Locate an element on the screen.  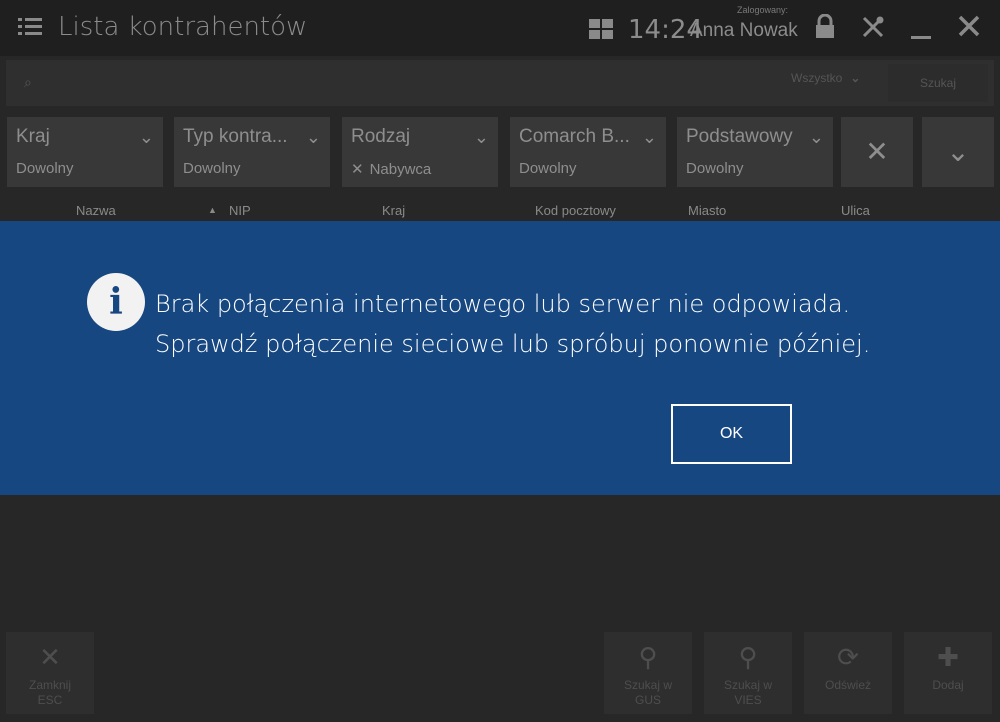
column-header-kraj: Kraj is located at coordinates (393, 210).